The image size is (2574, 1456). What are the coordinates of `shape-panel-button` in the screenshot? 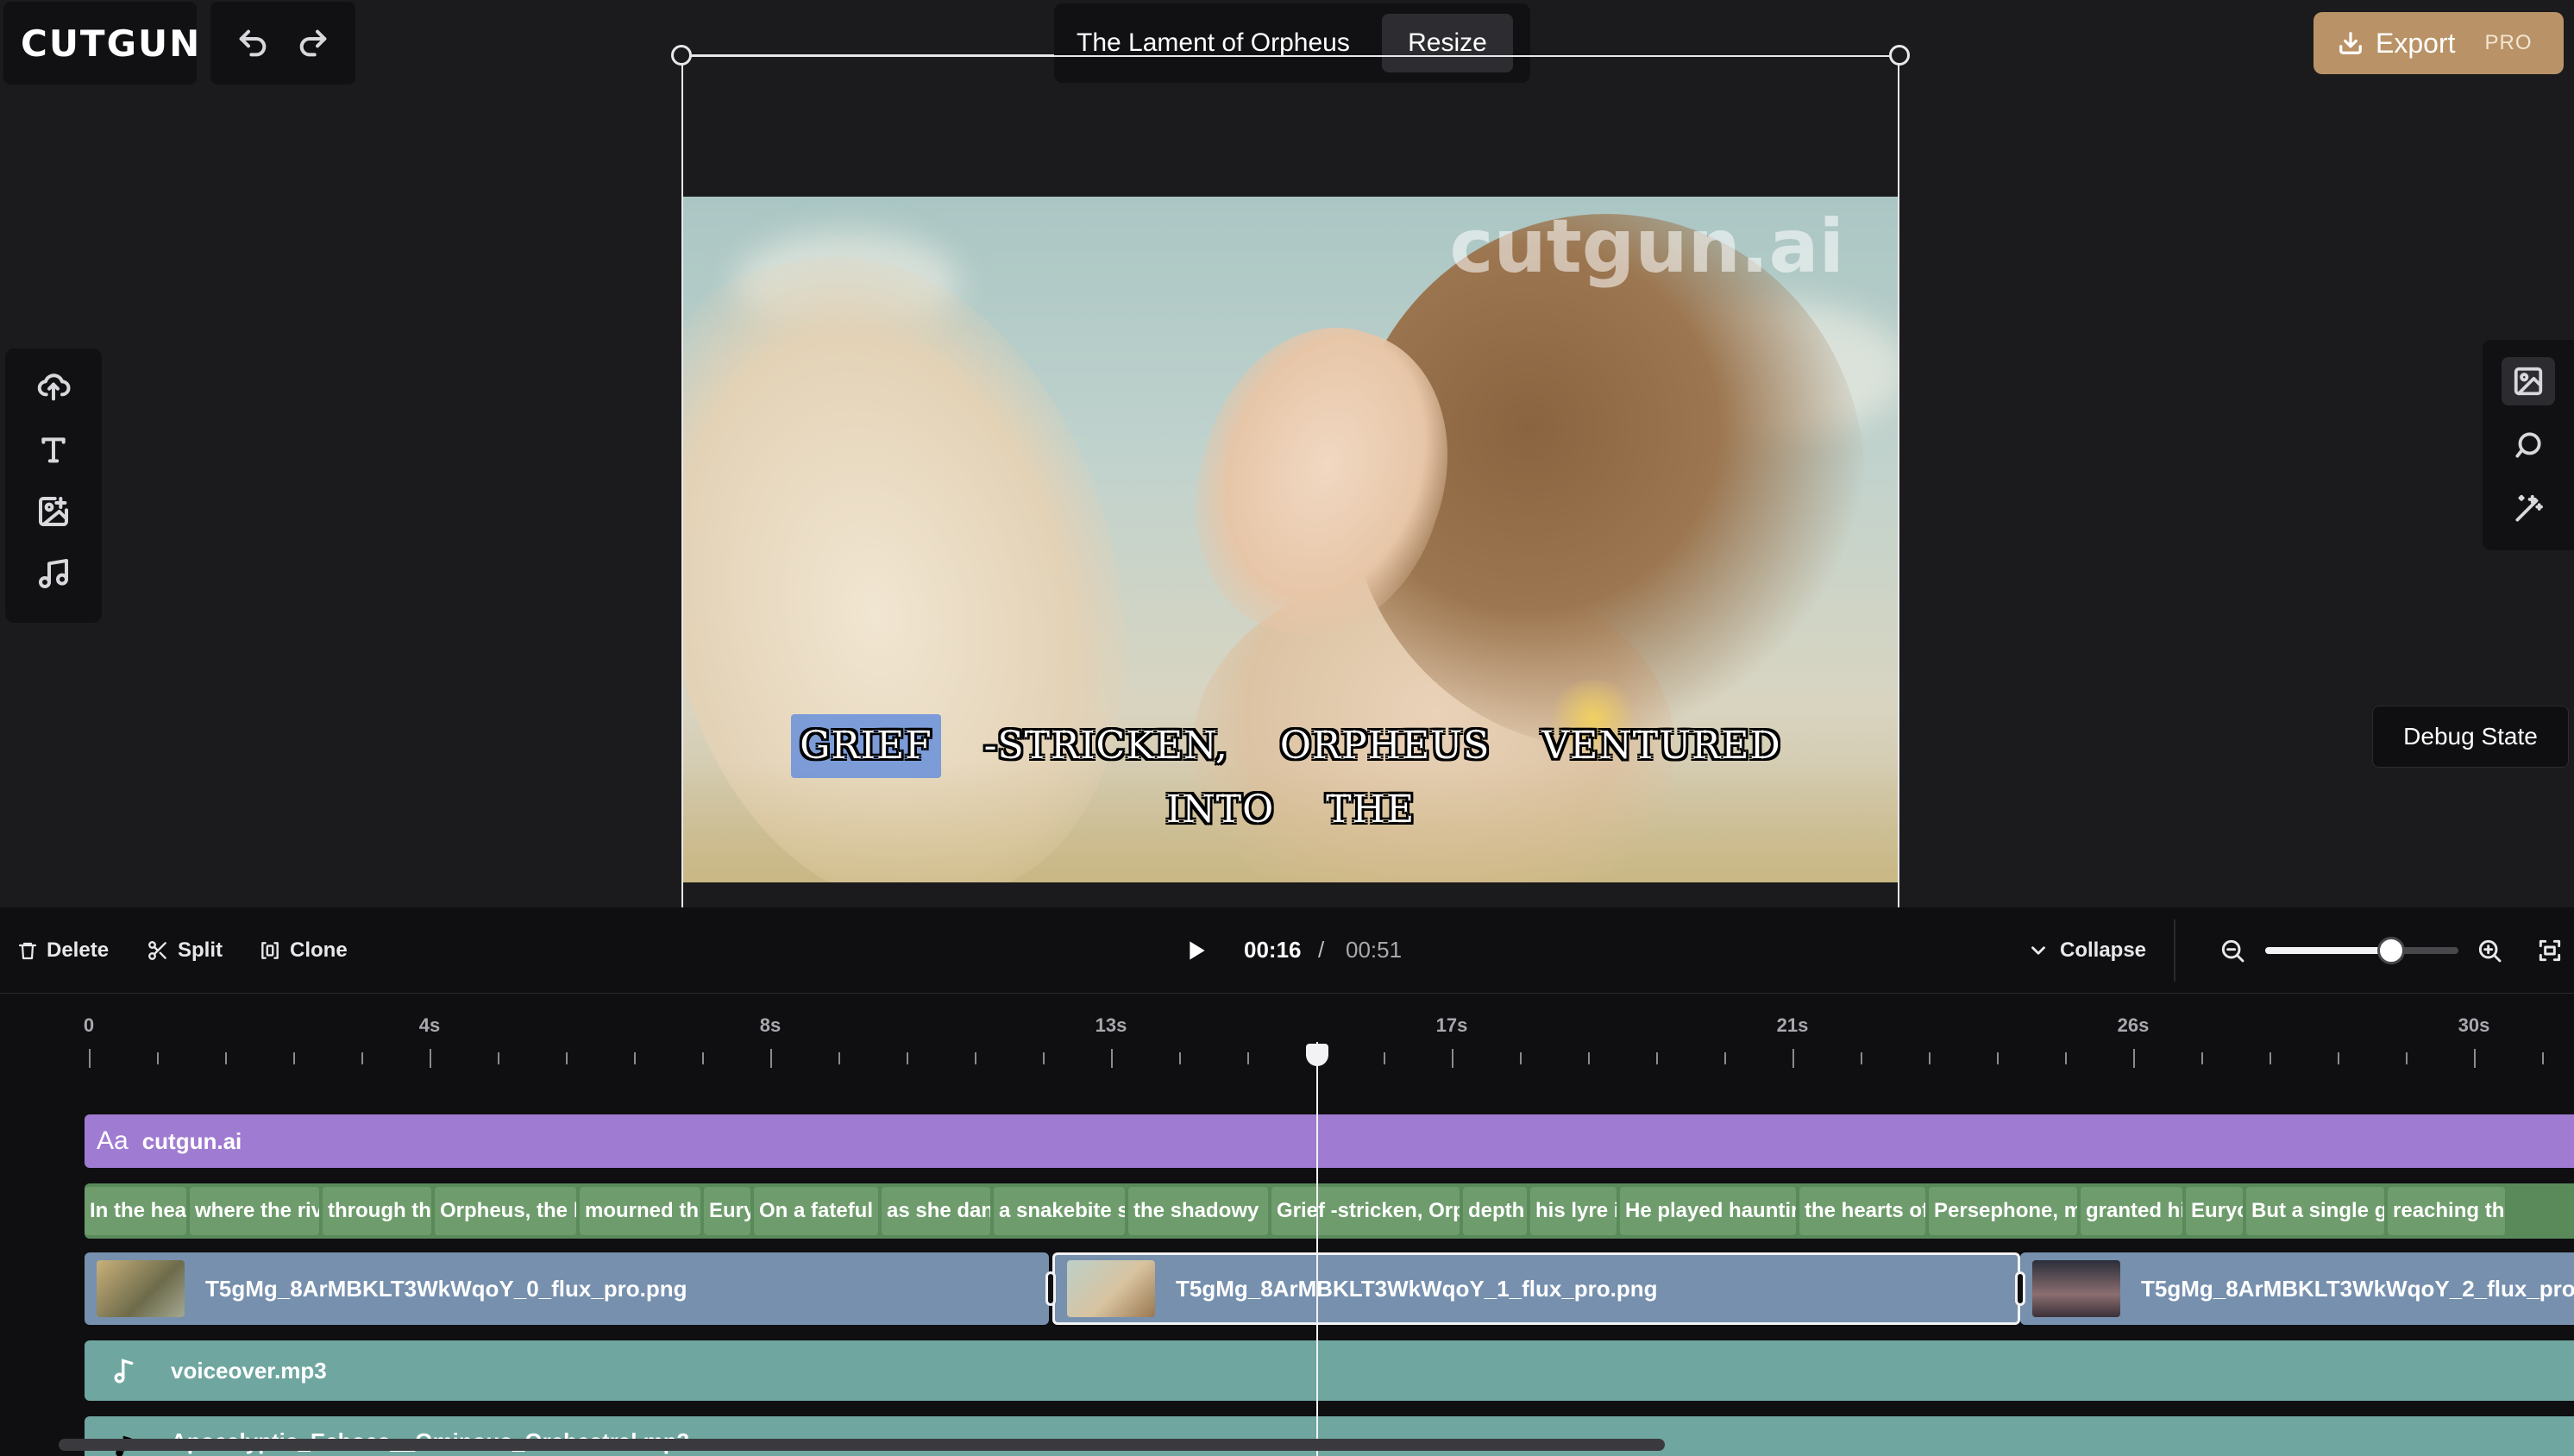 It's located at (2528, 445).